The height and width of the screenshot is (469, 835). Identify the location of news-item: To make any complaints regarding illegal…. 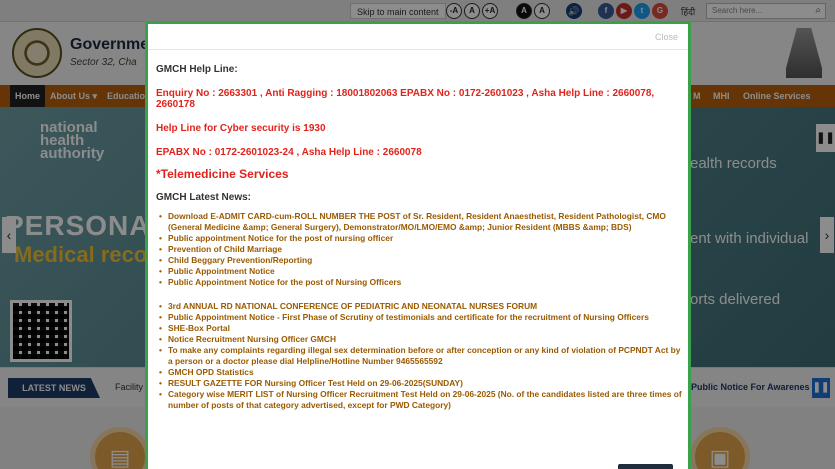
(420, 356).